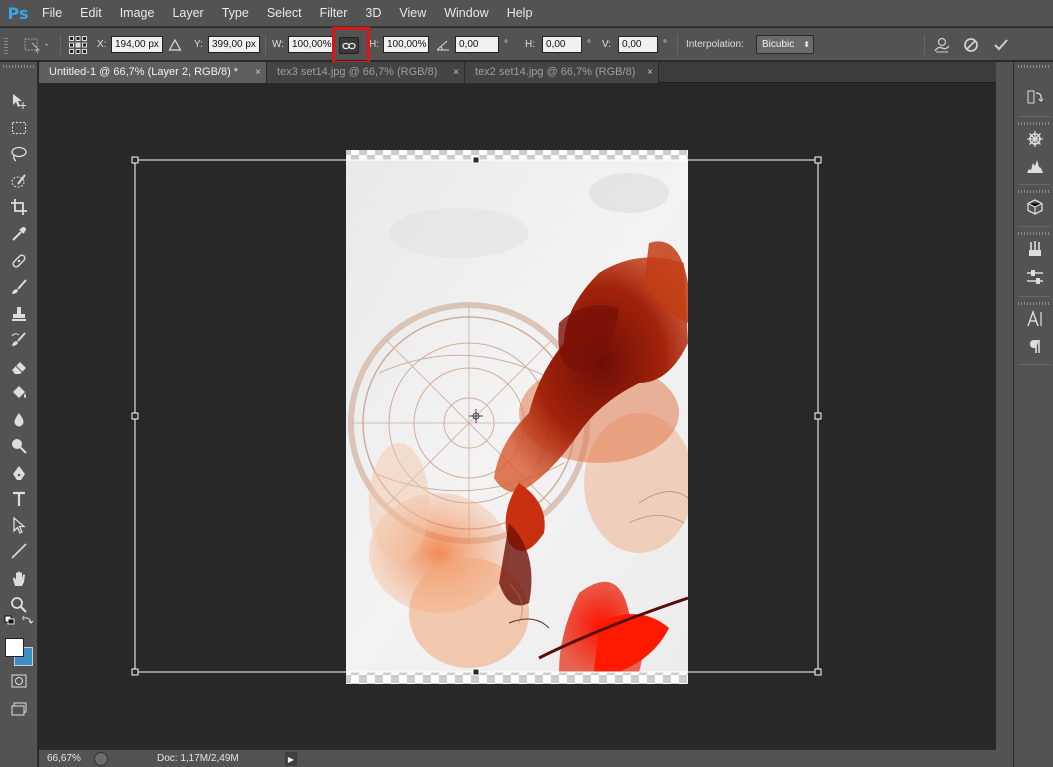  I want to click on tool-preset-picker, so click(39, 44).